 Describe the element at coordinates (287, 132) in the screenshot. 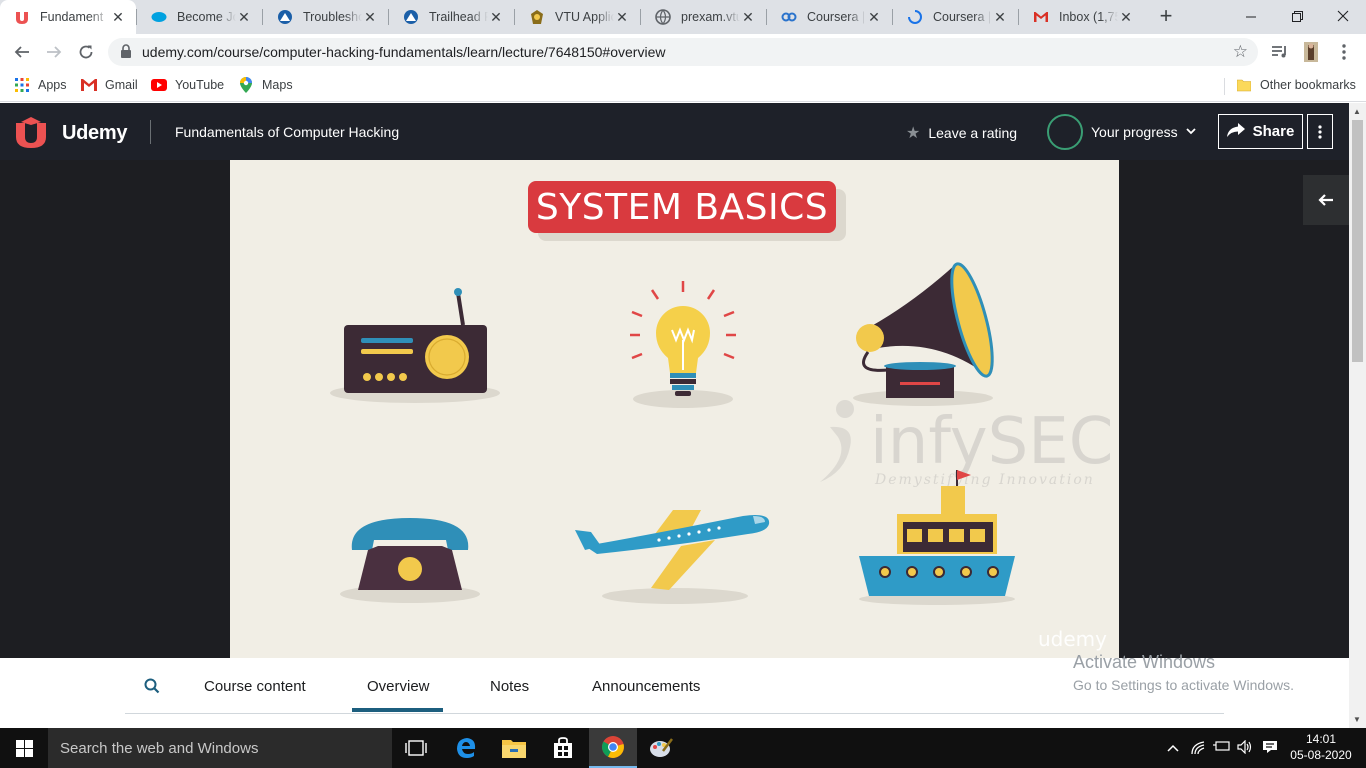

I see `course-title: Fundamentals of Computer Hacking` at that location.